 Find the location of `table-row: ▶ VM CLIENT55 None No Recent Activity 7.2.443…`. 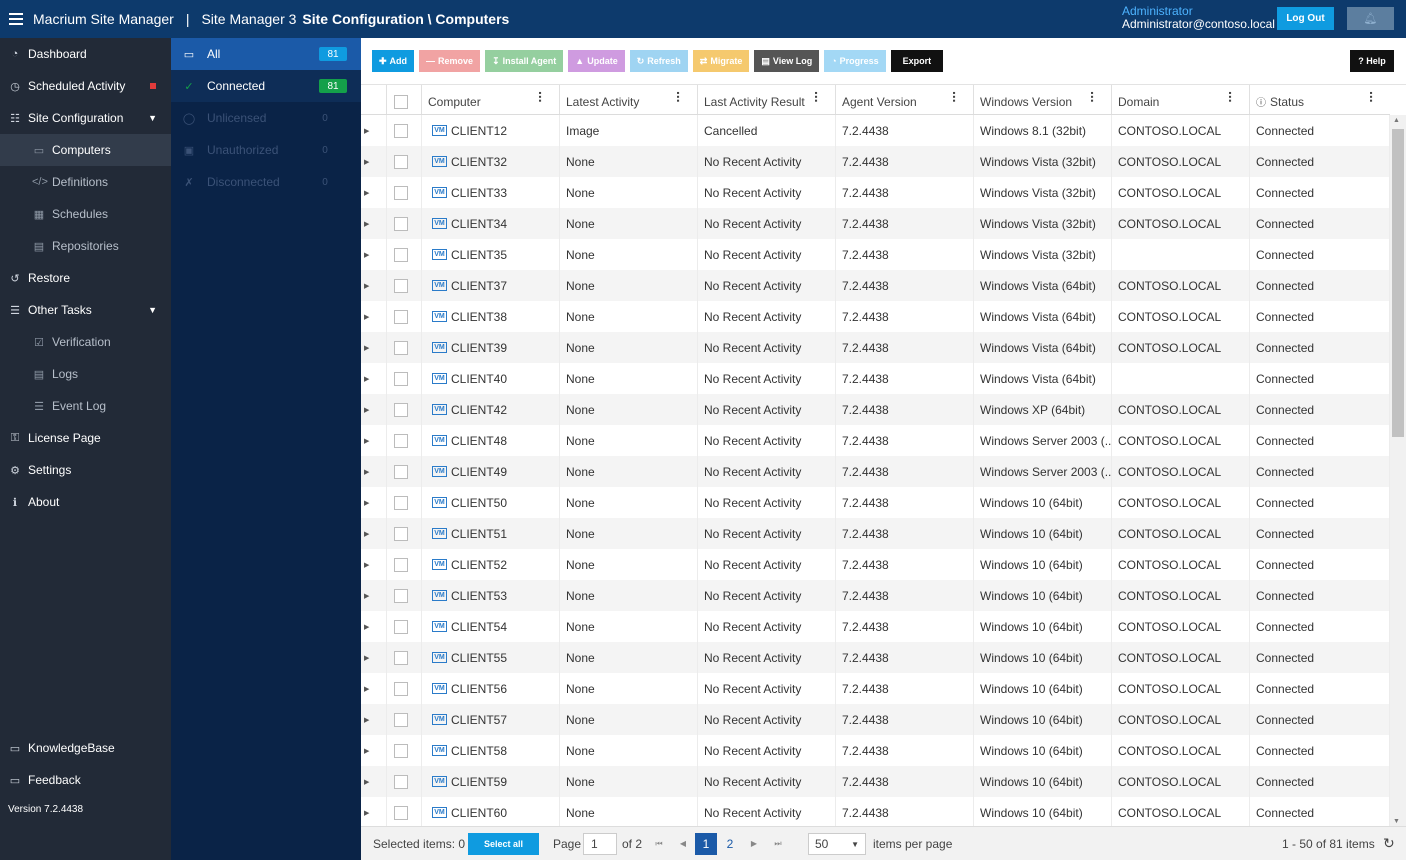

table-row: ▶ VM CLIENT55 None No Recent Activity 7.2.443… is located at coordinates (875, 657).